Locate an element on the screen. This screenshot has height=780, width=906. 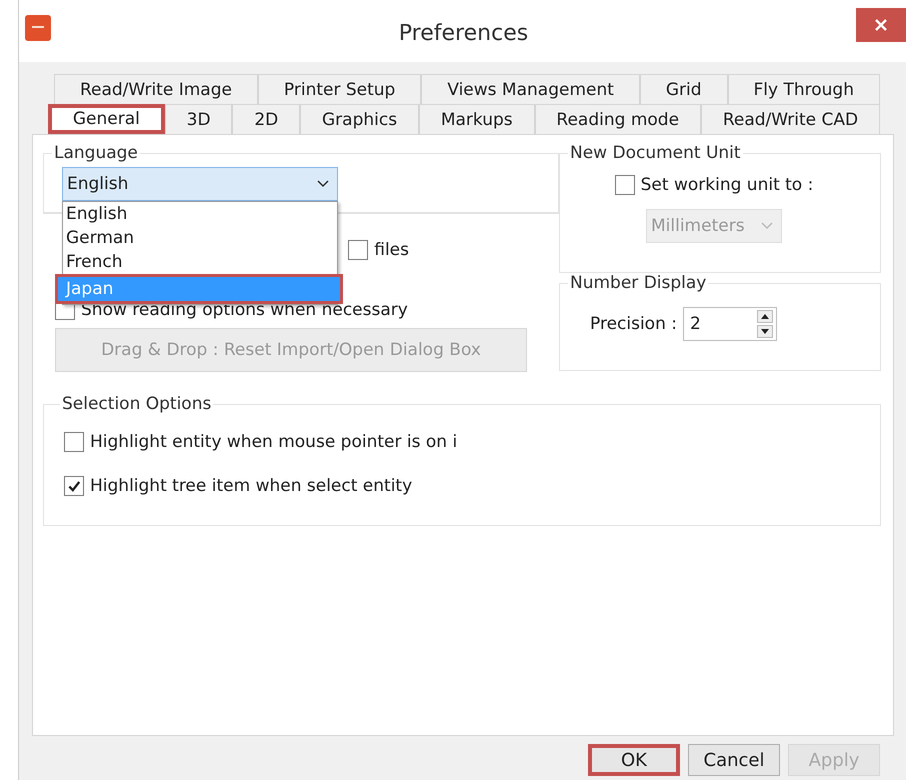
dialog-button: OK is located at coordinates (634, 760).